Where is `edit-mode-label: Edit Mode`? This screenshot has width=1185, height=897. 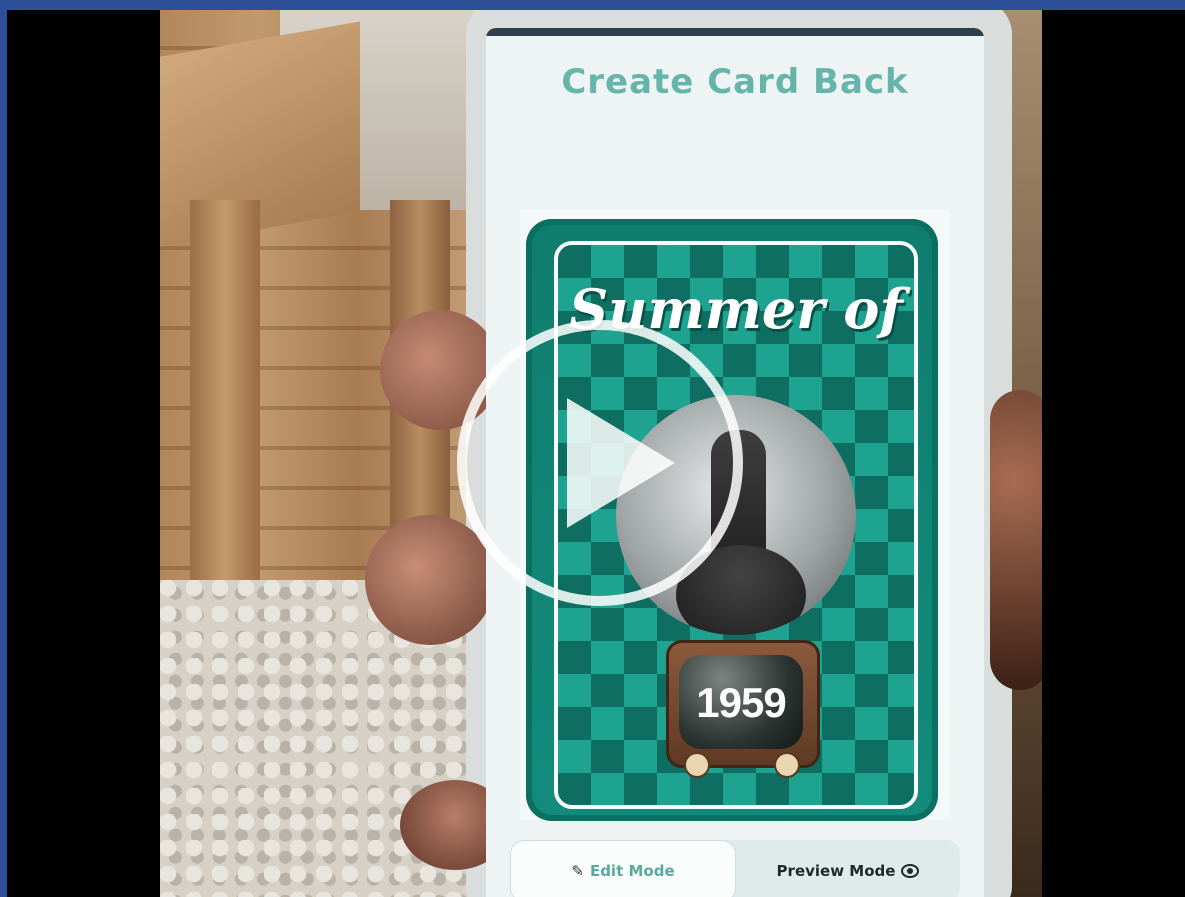 edit-mode-label: Edit Mode is located at coordinates (632, 871).